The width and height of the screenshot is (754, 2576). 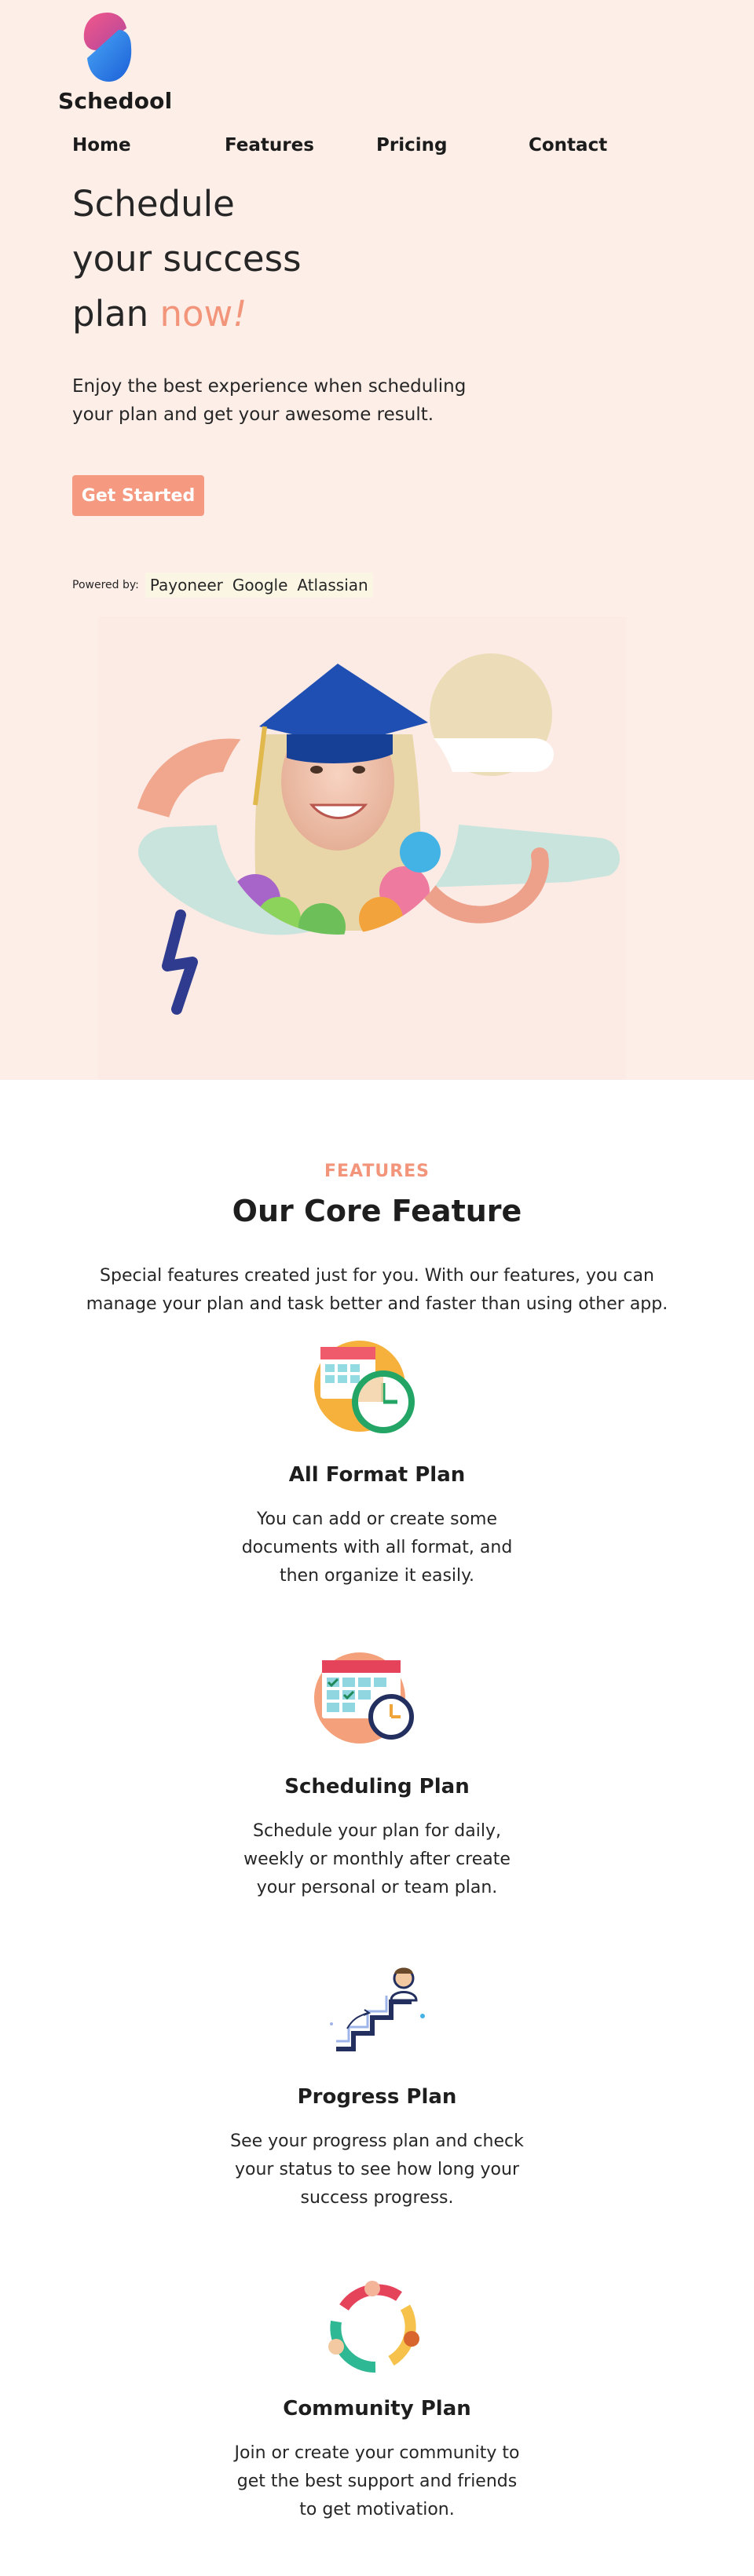 I want to click on powered-by-label: Powered by:, so click(x=105, y=585).